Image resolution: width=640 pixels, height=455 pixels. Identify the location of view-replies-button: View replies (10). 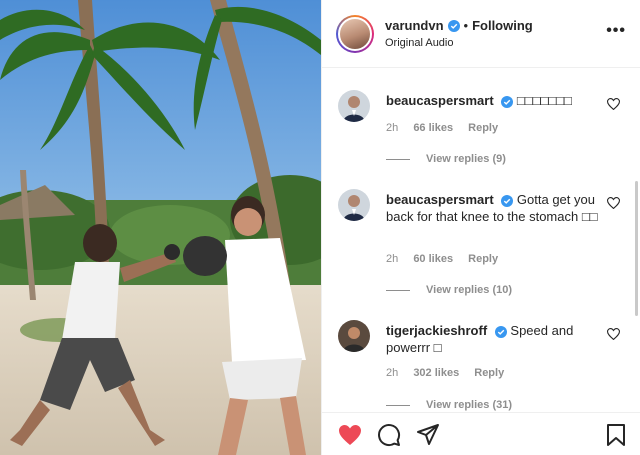
(449, 290).